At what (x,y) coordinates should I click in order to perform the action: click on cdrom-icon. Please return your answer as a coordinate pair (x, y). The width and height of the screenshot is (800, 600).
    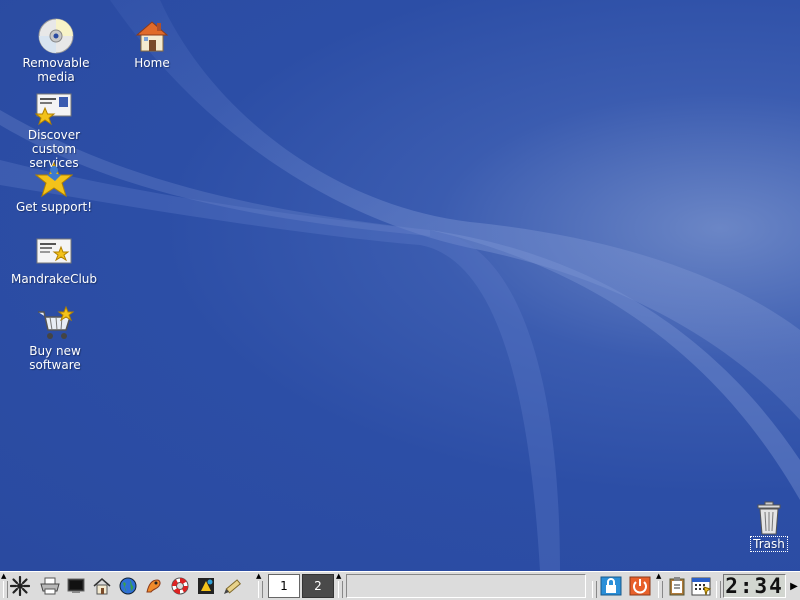
    Looking at the image, I should click on (56, 36).